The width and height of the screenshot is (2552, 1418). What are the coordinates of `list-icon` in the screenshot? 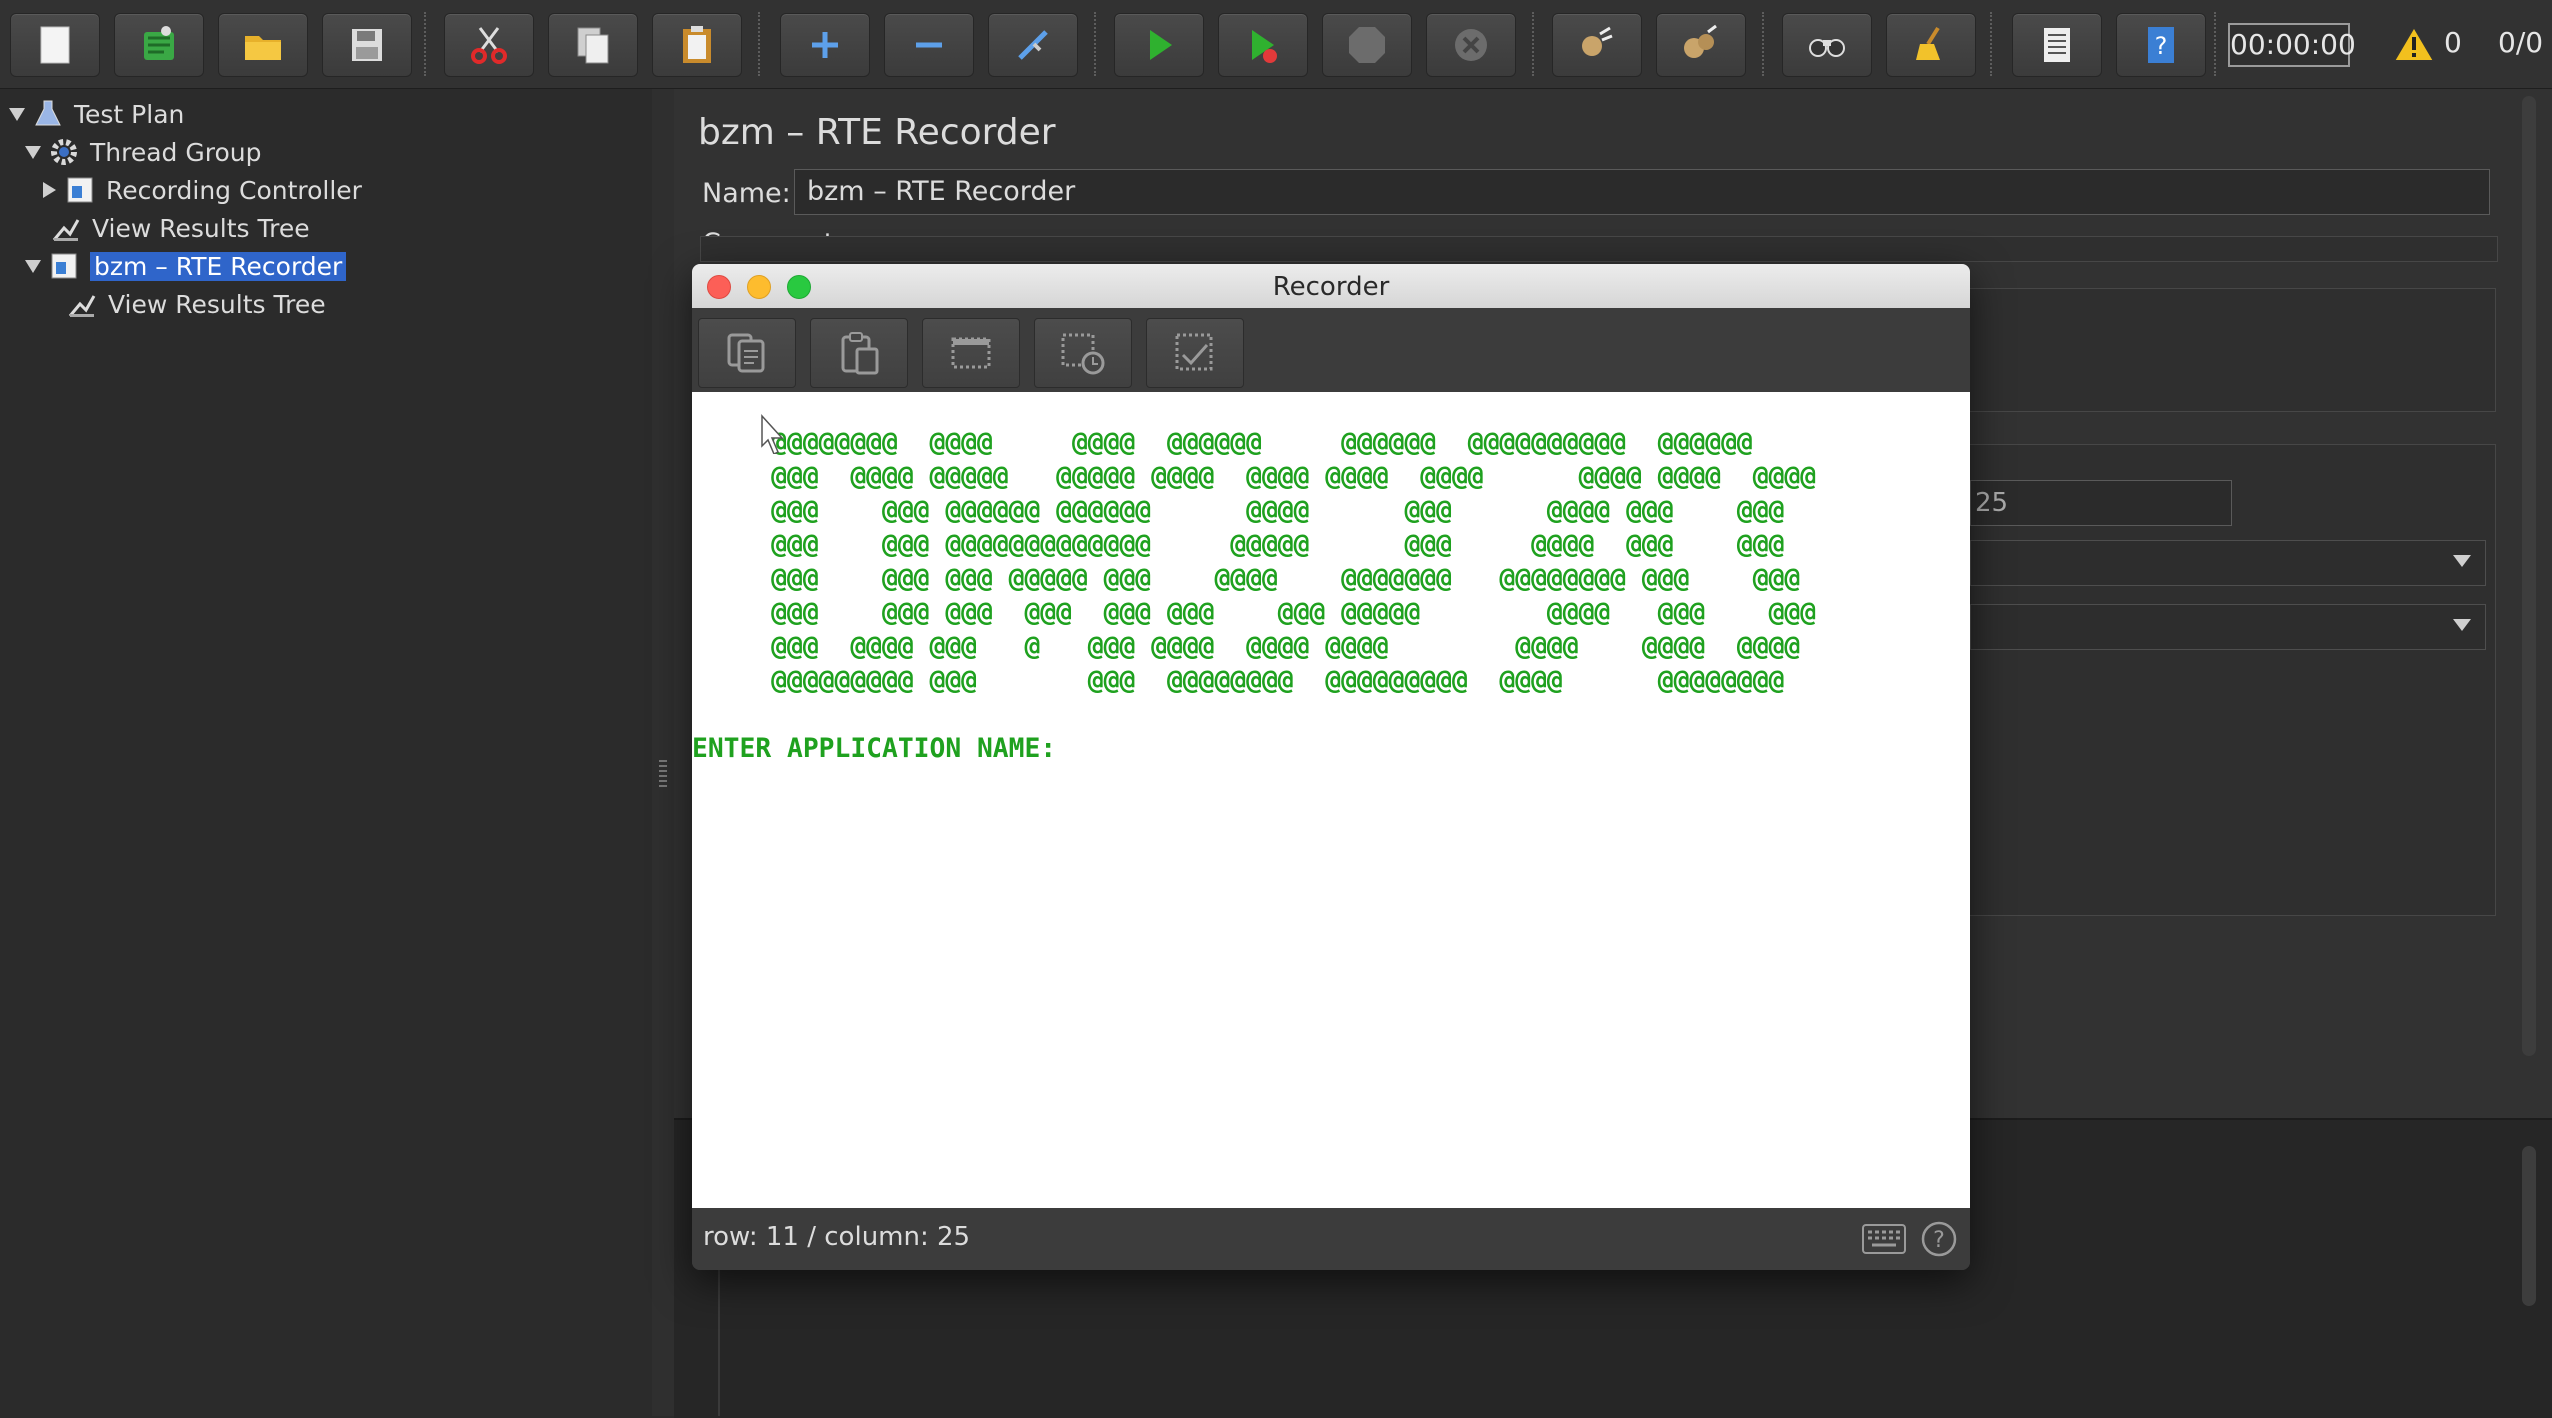 It's located at (2057, 45).